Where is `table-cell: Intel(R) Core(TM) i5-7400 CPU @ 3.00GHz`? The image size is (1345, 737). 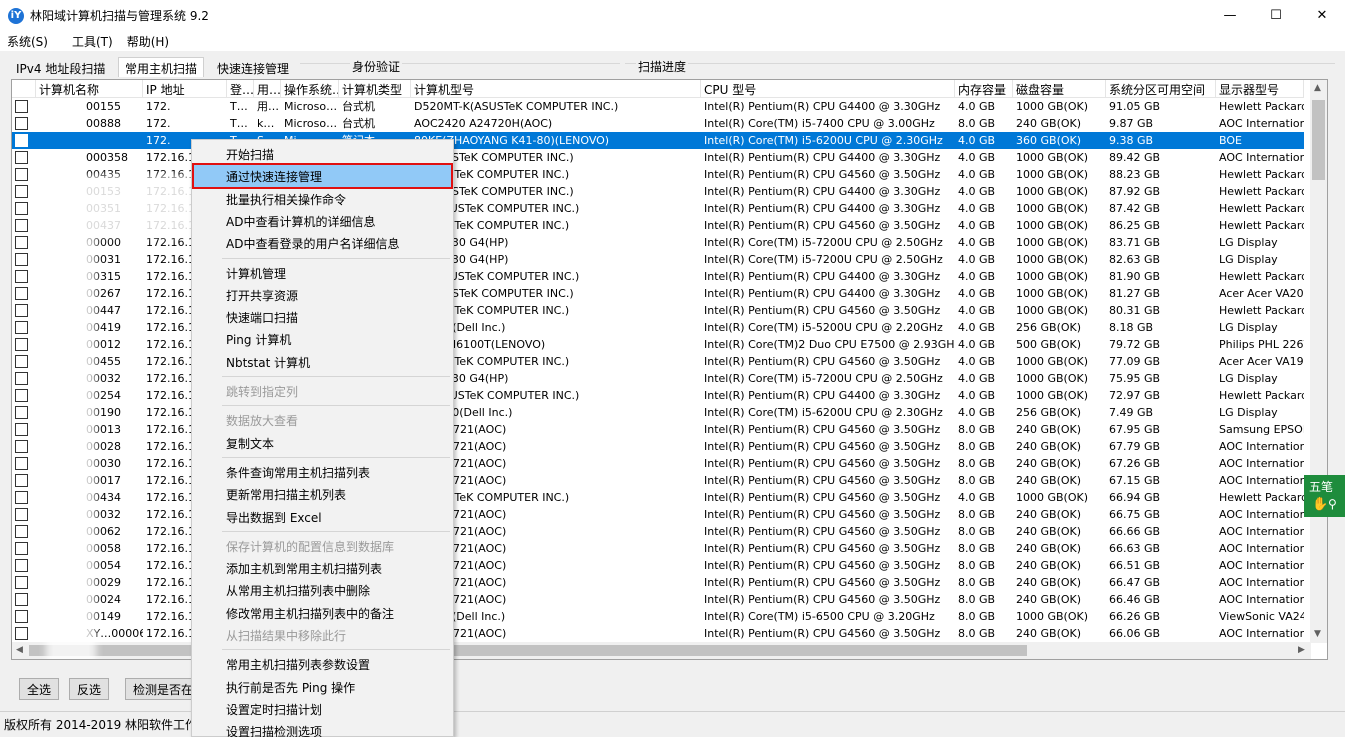 table-cell: Intel(R) Core(TM) i5-7400 CPU @ 3.00GHz is located at coordinates (819, 123).